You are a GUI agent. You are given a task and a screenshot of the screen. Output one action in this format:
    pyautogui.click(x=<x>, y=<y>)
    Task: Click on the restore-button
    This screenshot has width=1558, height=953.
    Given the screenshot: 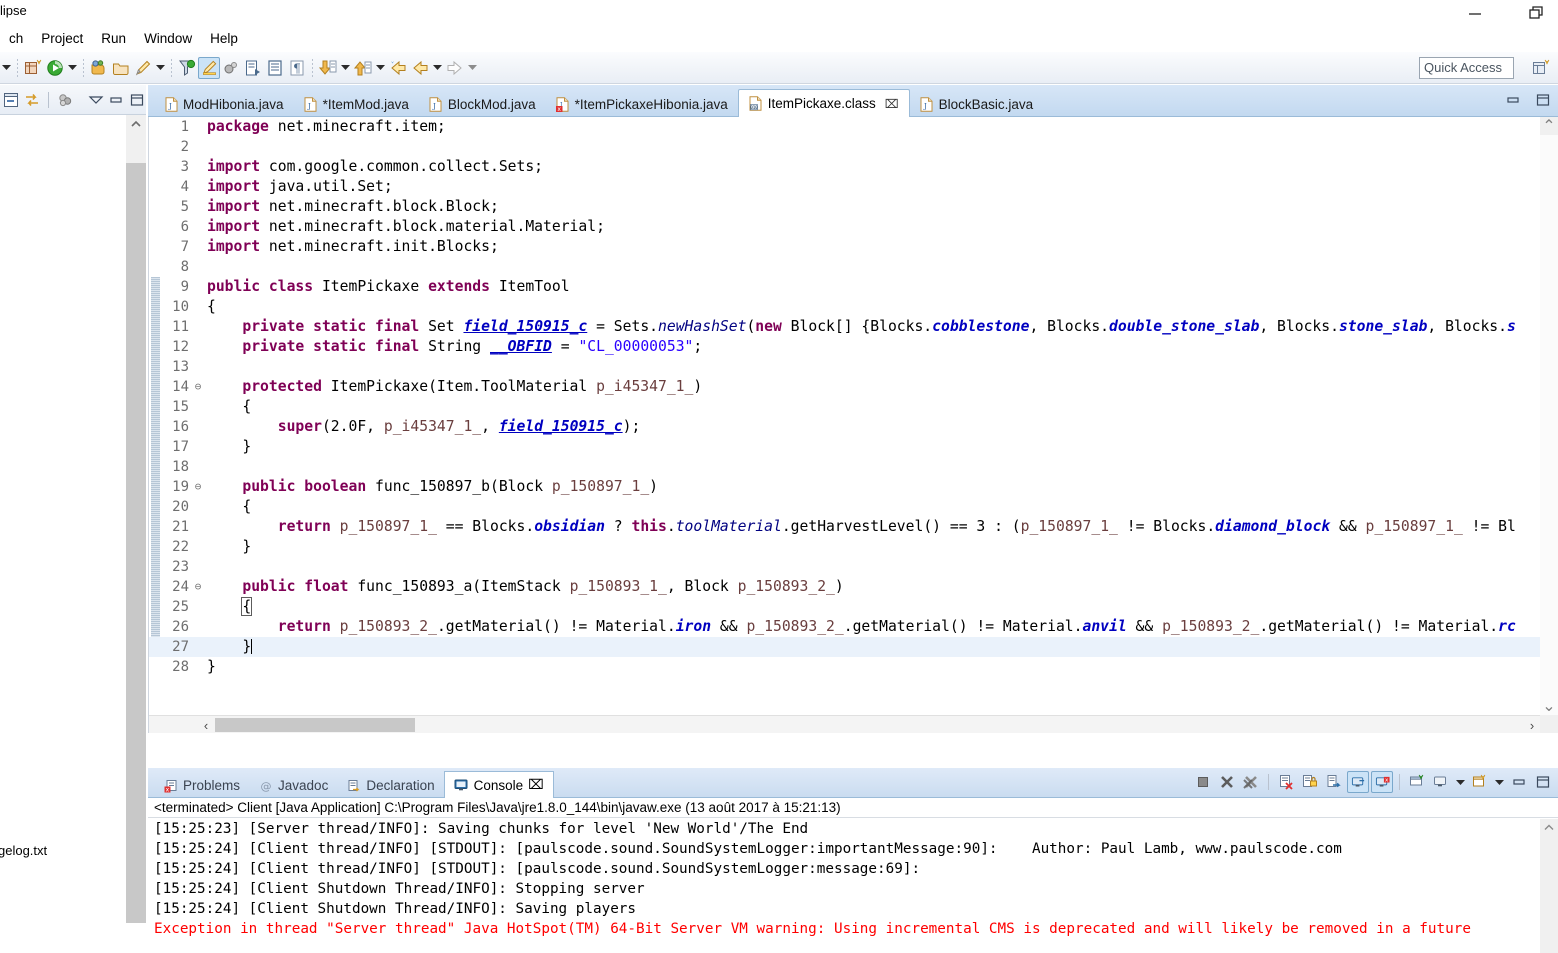 What is the action you would take?
    pyautogui.click(x=1537, y=13)
    